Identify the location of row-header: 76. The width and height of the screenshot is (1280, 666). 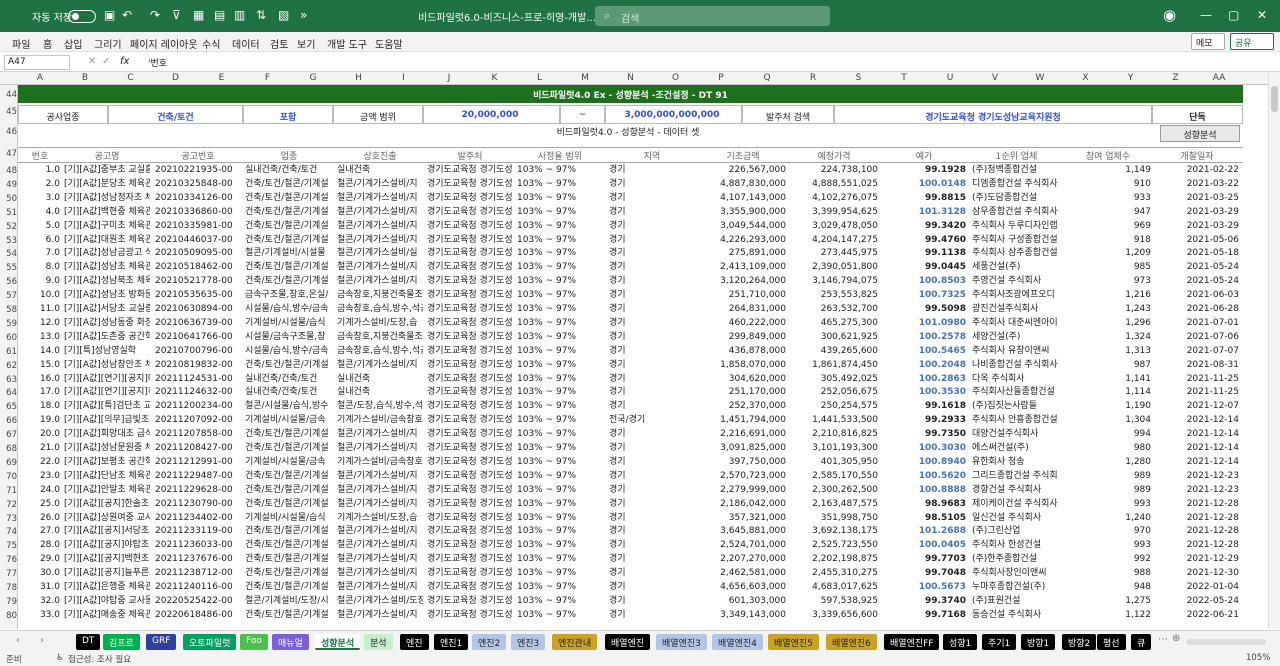
(8, 560).